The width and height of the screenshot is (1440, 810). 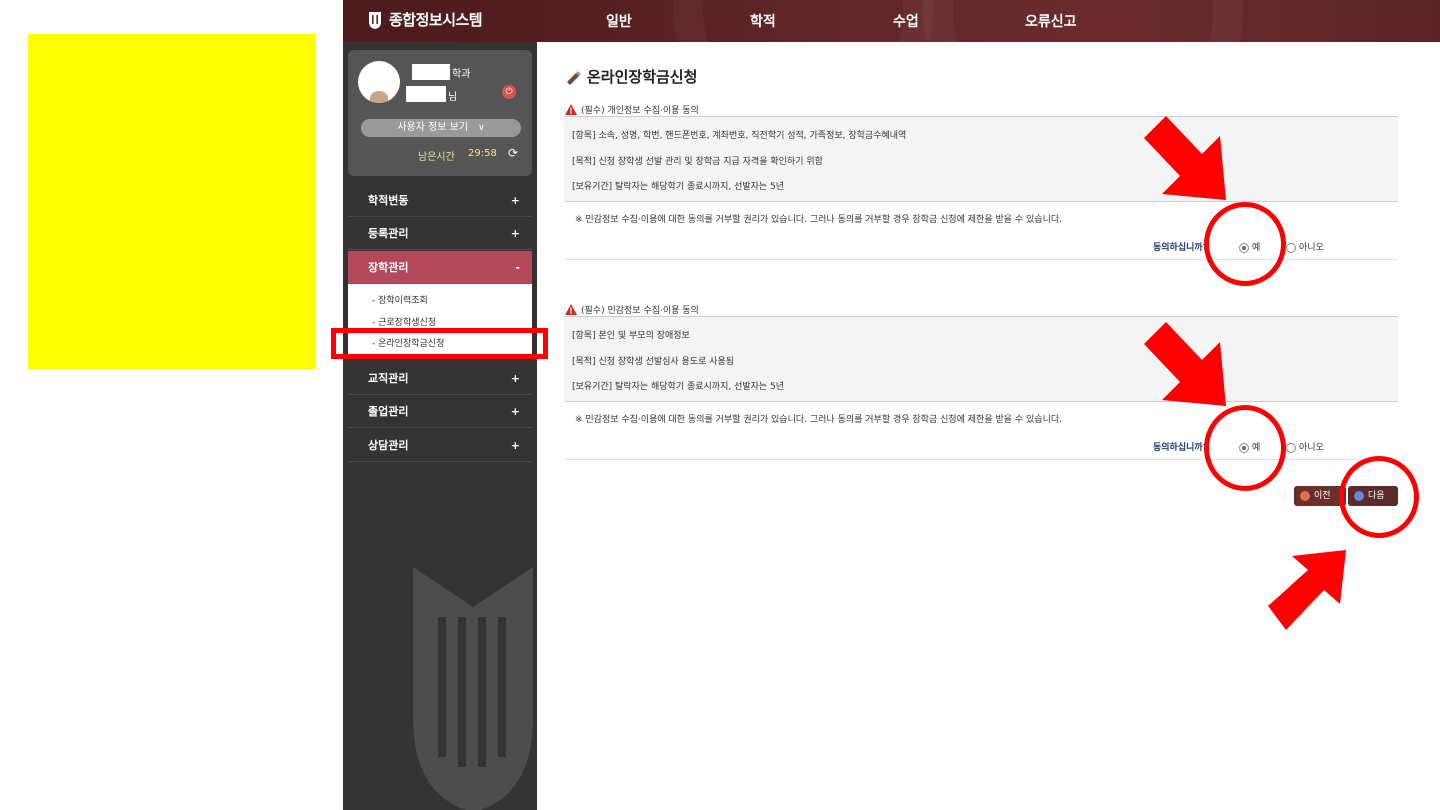 What do you see at coordinates (388, 445) in the screenshot?
I see `sidebar-item-label: 상담관리` at bounding box center [388, 445].